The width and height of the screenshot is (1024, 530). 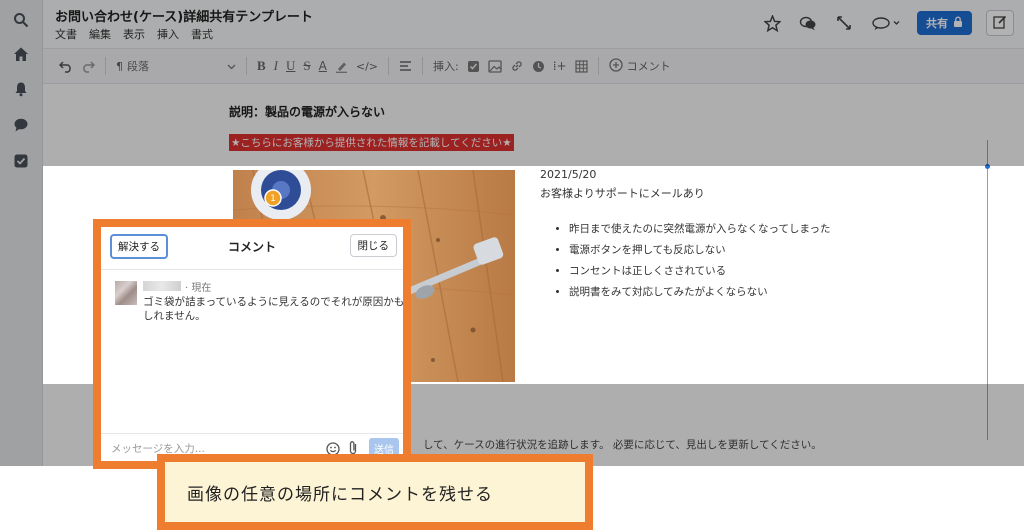 What do you see at coordinates (538, 66) in the screenshot?
I see `mention-icon` at bounding box center [538, 66].